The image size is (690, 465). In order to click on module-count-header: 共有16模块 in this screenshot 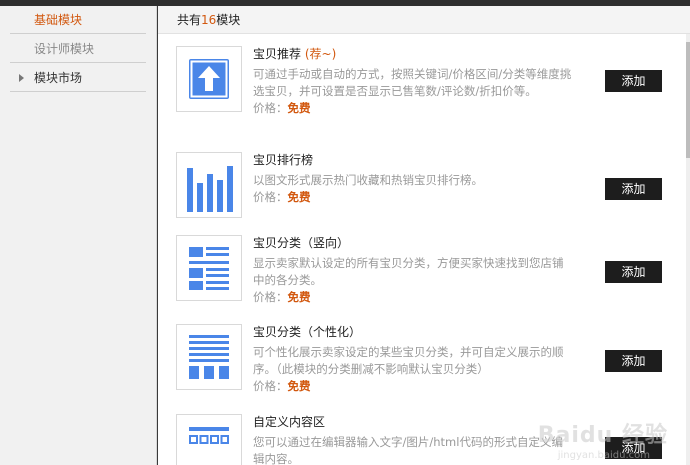, I will do `click(424, 20)`.